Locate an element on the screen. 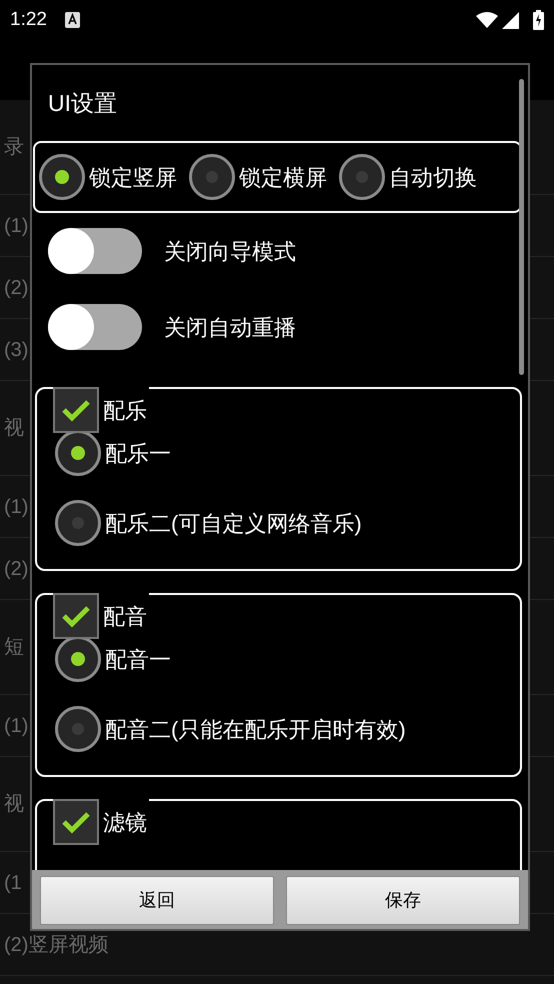 This screenshot has height=984, width=554. dialog-button: 保存 is located at coordinates (403, 900).